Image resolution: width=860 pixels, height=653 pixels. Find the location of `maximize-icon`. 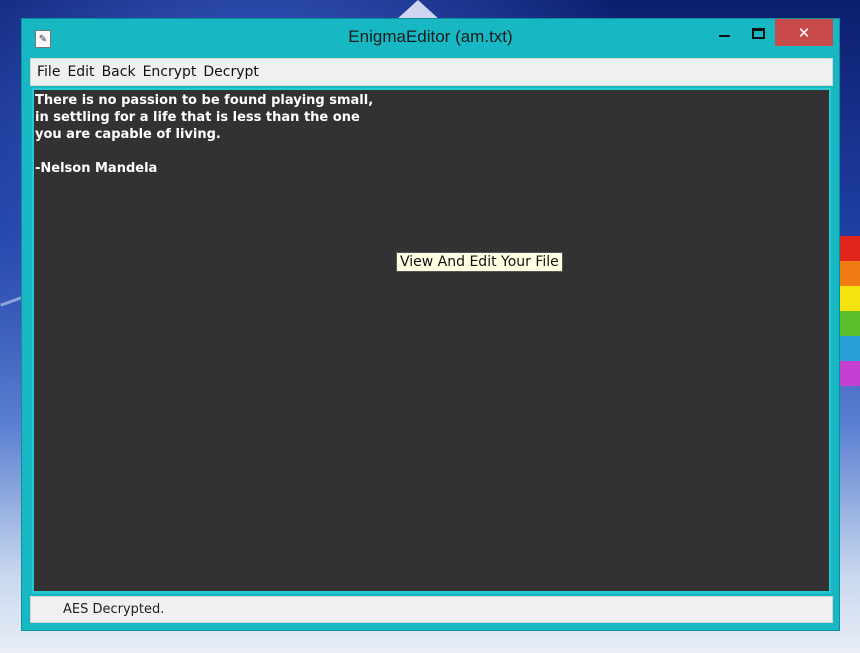

maximize-icon is located at coordinates (758, 33).